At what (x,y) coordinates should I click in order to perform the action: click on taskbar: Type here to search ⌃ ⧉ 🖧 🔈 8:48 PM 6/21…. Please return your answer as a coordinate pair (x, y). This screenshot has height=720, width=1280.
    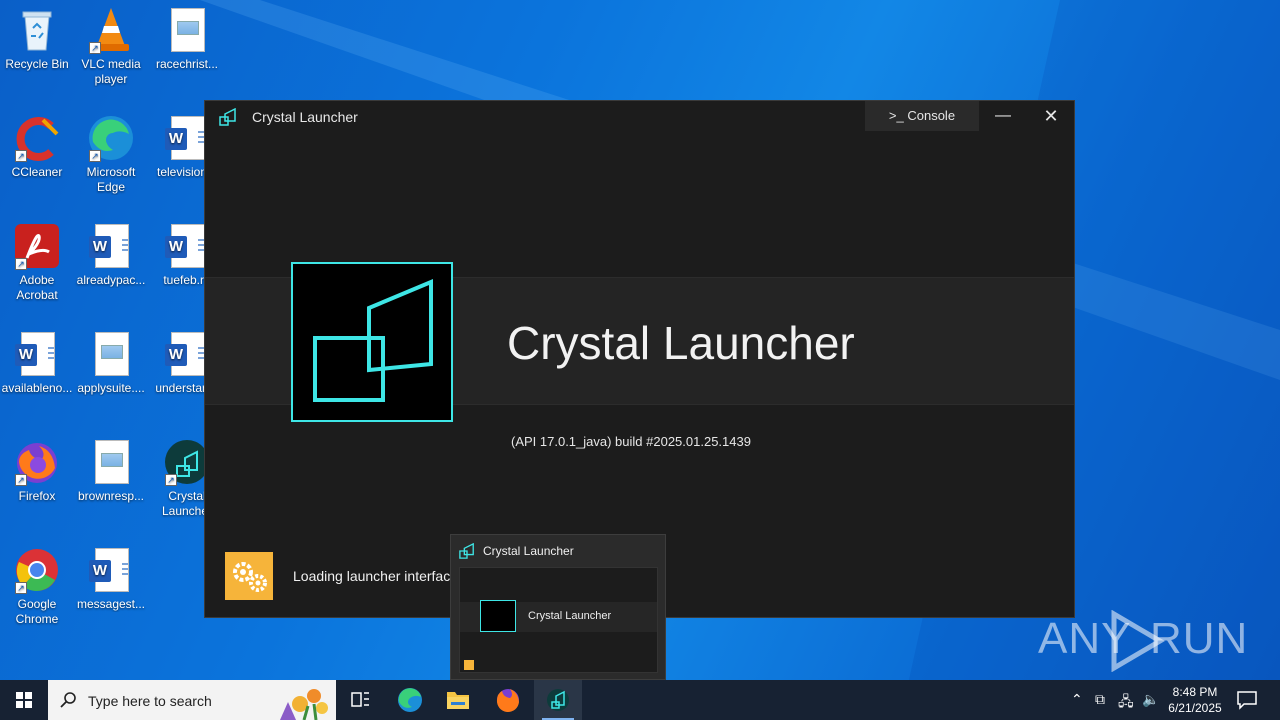
    Looking at the image, I should click on (640, 700).